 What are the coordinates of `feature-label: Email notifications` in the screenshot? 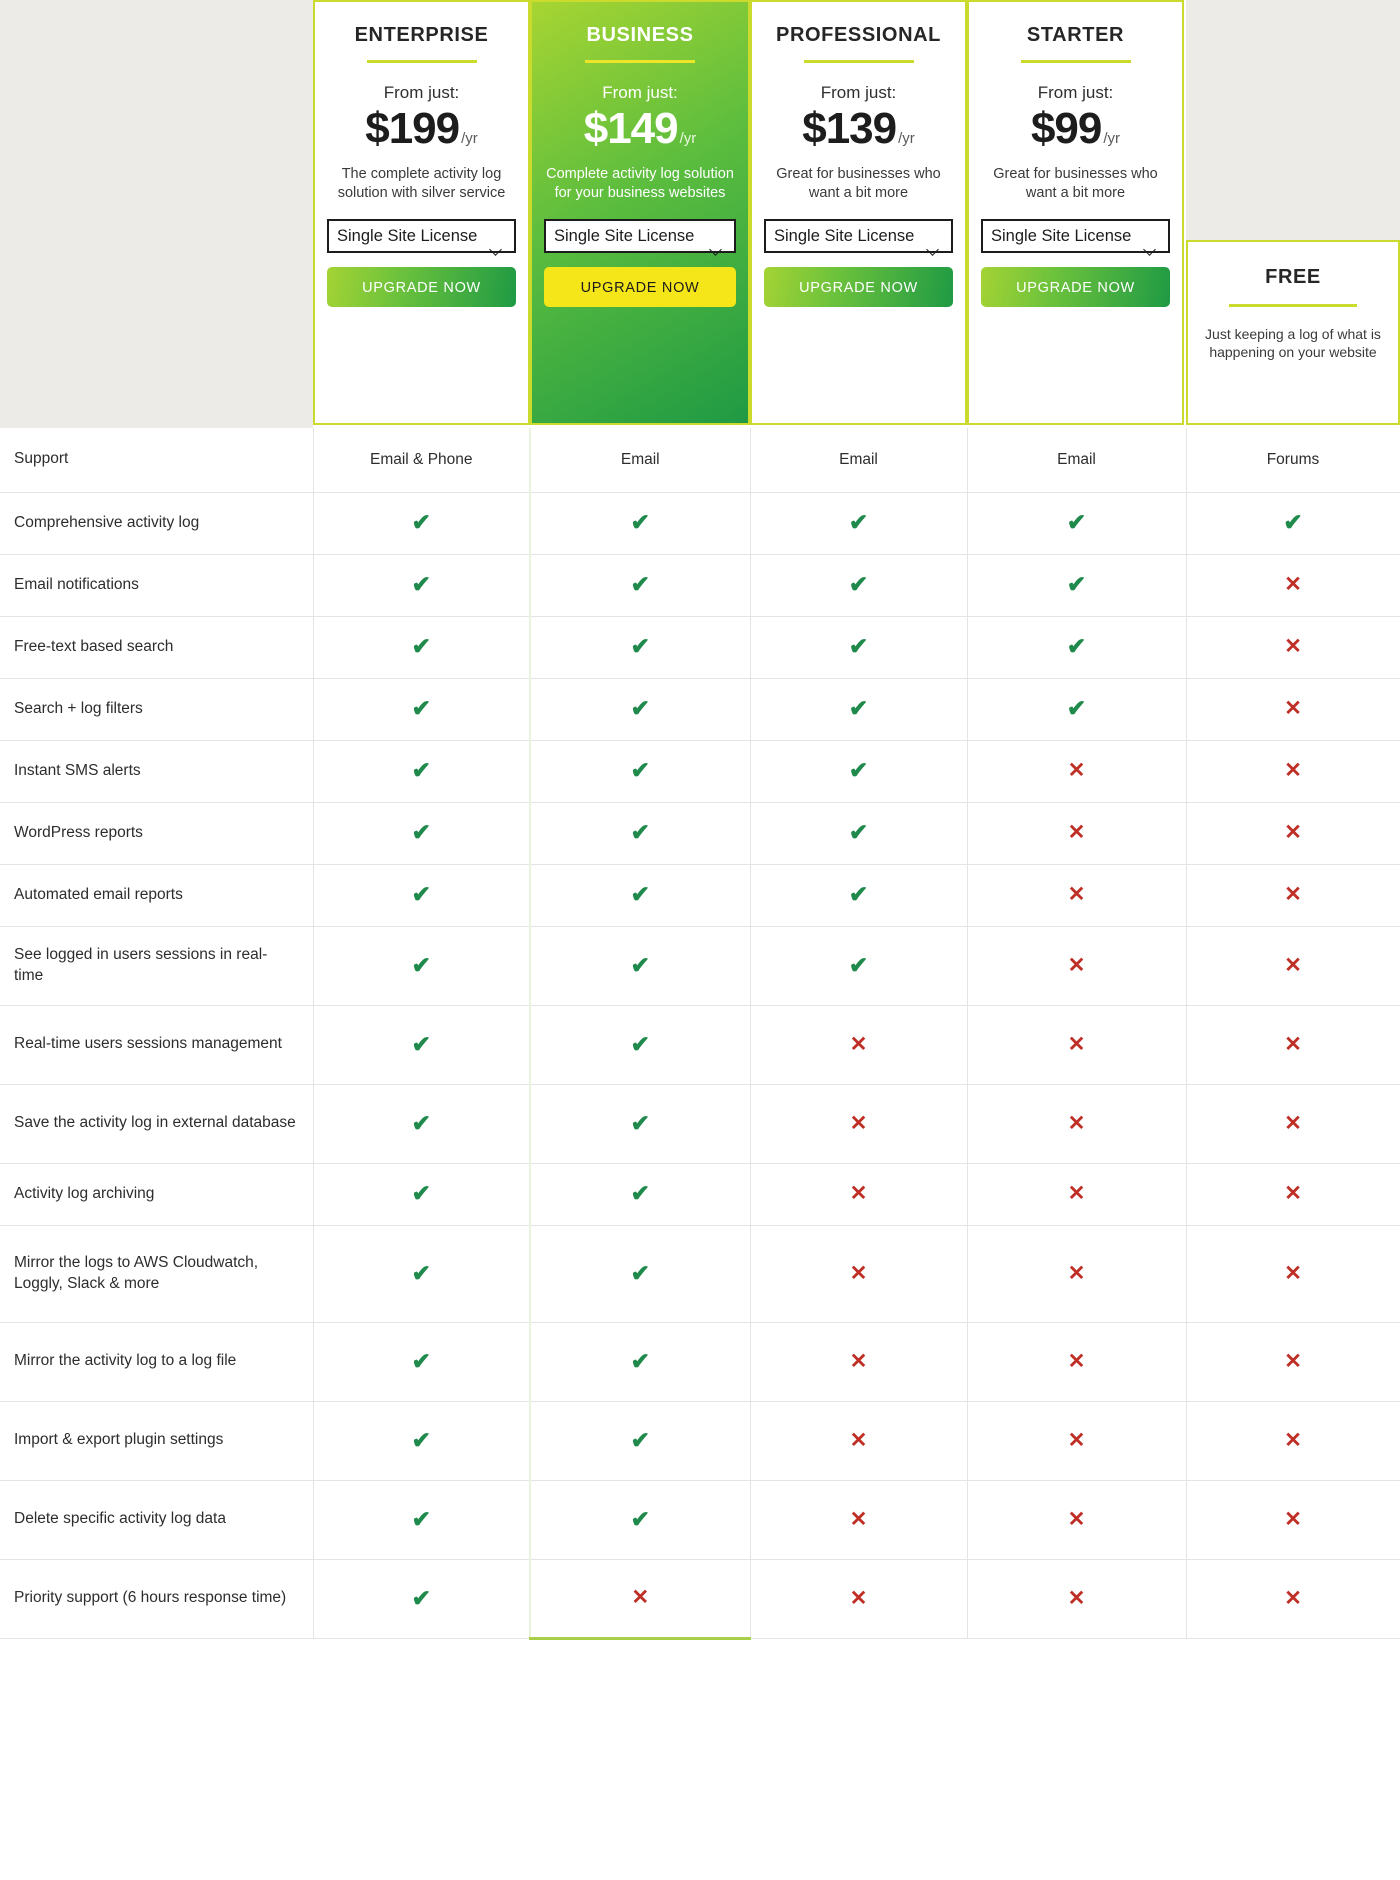 It's located at (157, 585).